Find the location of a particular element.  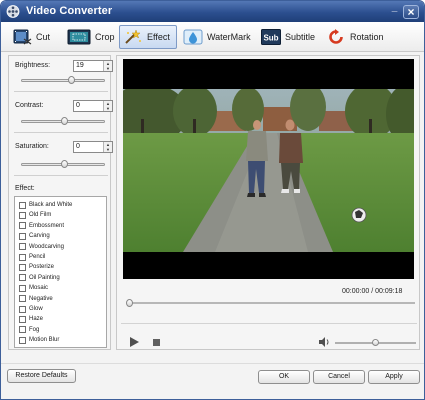

tab-watermark: WaterMark is located at coordinates (217, 37).